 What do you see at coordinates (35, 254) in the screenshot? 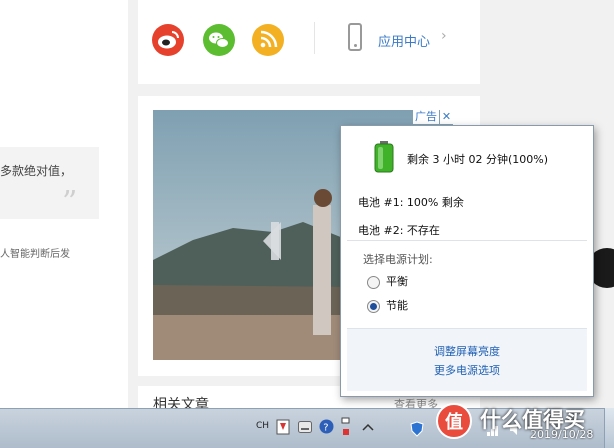
I see `side-text: 人智能判断后发` at bounding box center [35, 254].